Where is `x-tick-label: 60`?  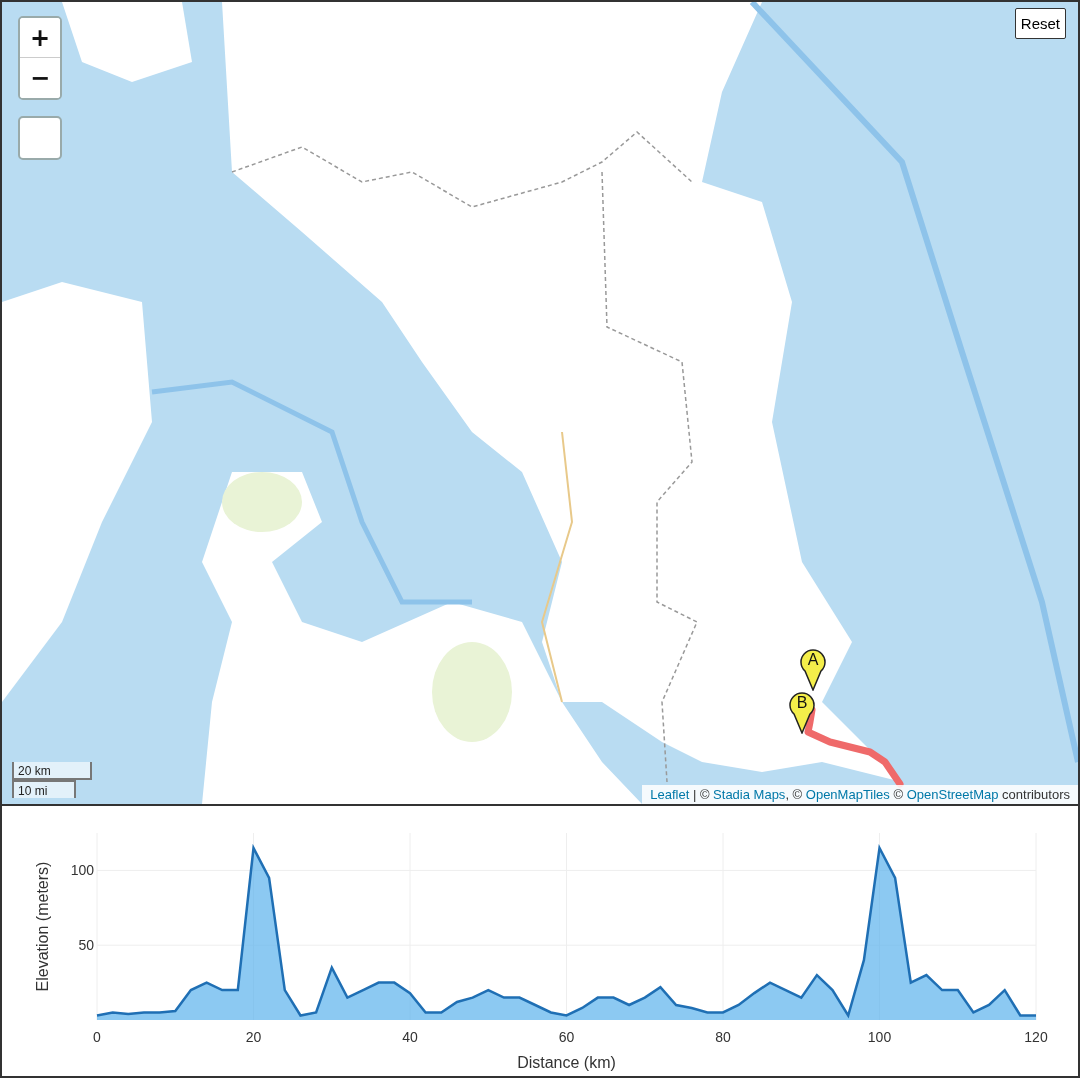 x-tick-label: 60 is located at coordinates (566, 1037).